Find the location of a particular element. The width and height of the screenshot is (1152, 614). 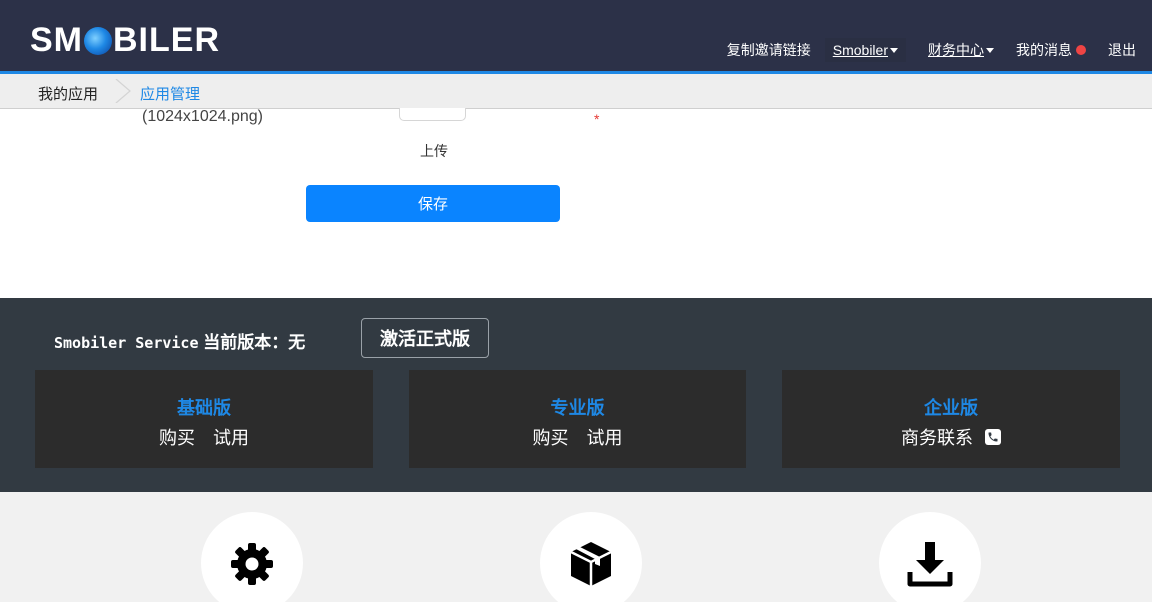

finance-center-menu: 财务中心 is located at coordinates (961, 50).